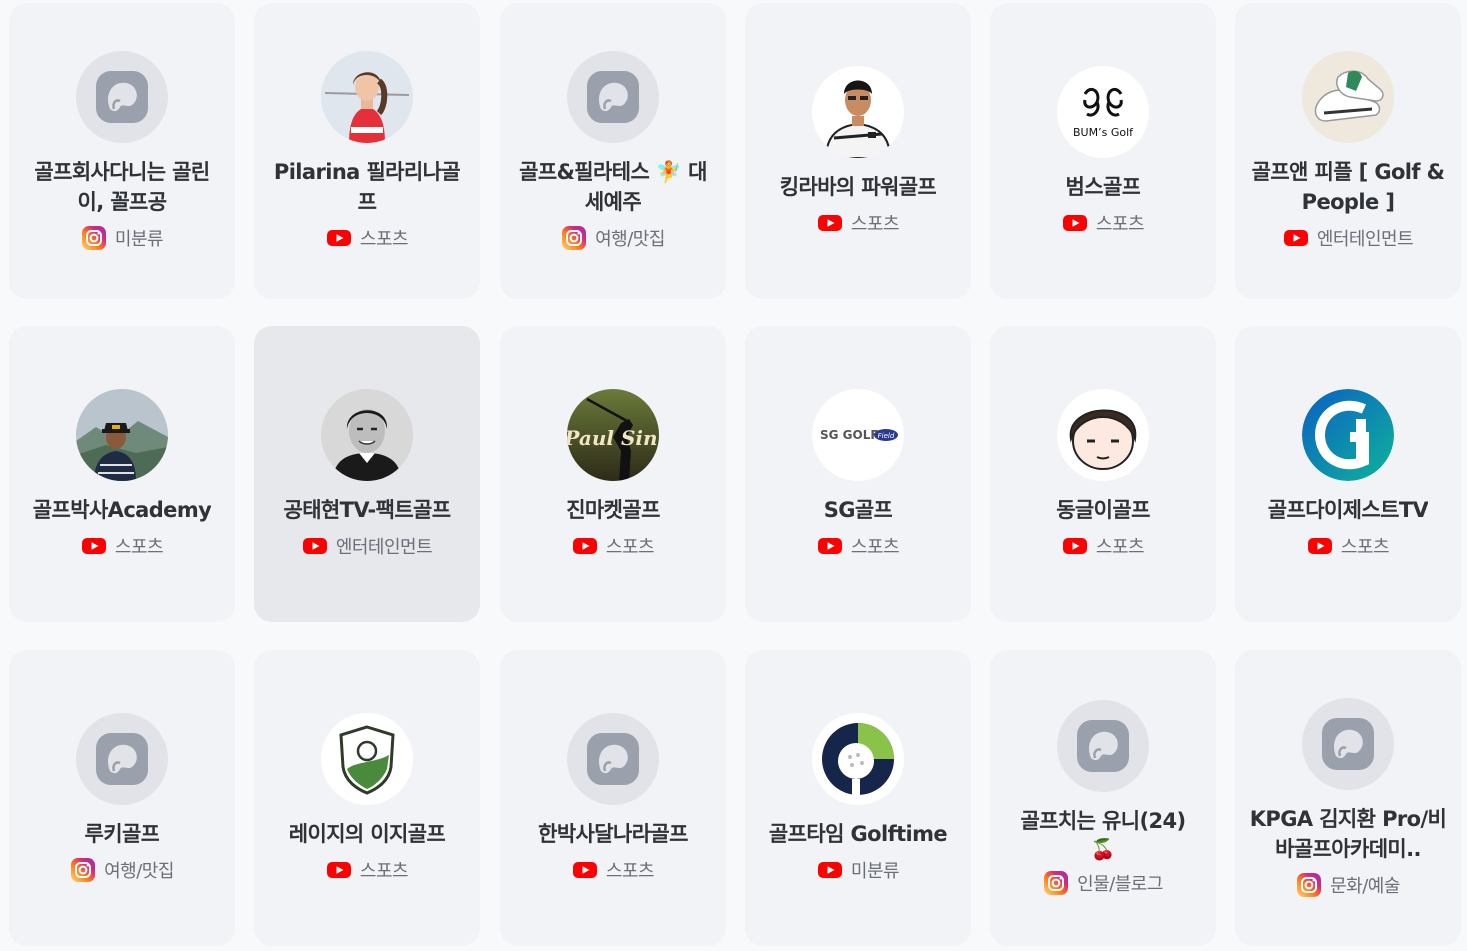 Image resolution: width=1467 pixels, height=951 pixels. Describe the element at coordinates (1103, 821) in the screenshot. I see `channel-name: 골프치는 유니(24)` at that location.